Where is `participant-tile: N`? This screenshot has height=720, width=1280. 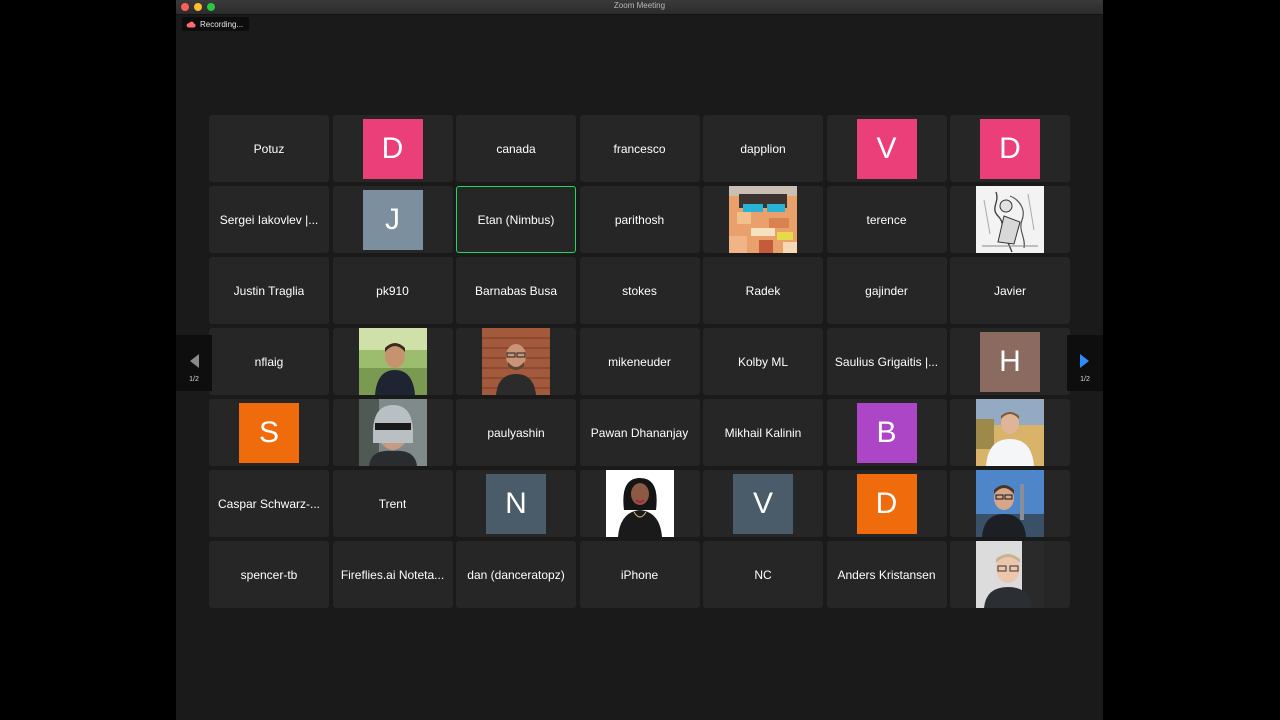 participant-tile: N is located at coordinates (516, 503).